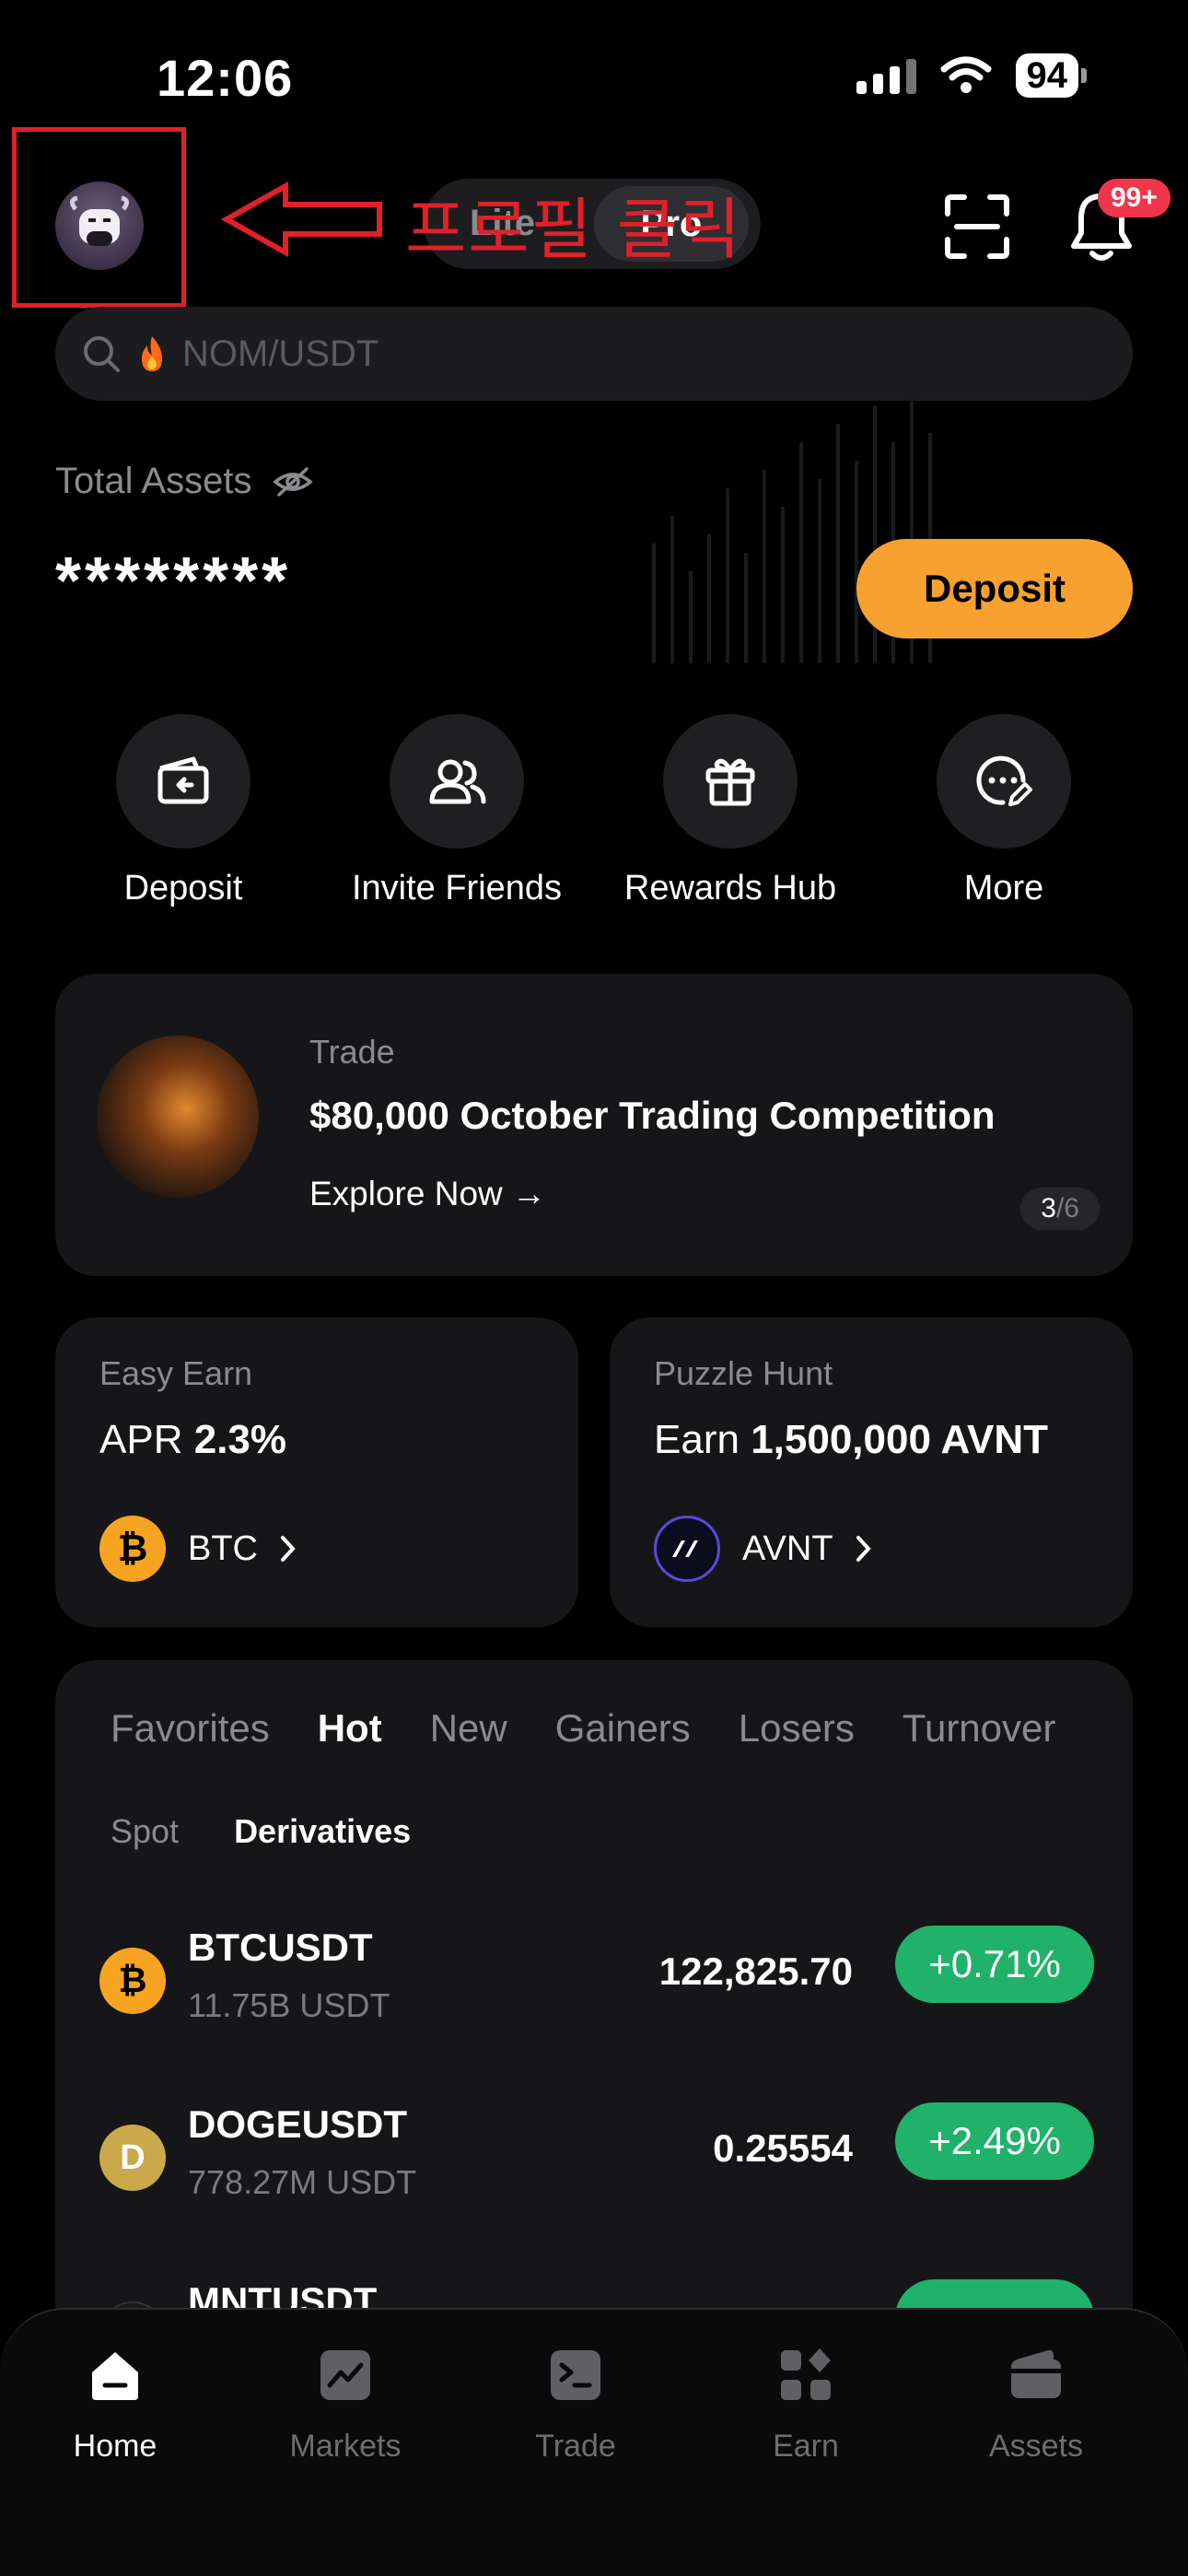 The height and width of the screenshot is (2576, 1188). I want to click on quick-action-more: More, so click(1004, 811).